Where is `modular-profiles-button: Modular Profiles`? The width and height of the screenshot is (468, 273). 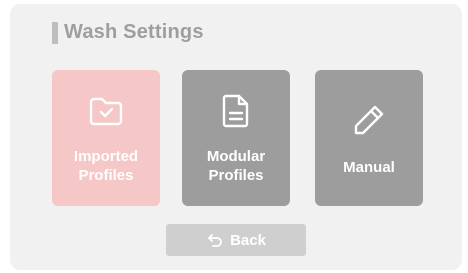
modular-profiles-button: Modular Profiles is located at coordinates (236, 138).